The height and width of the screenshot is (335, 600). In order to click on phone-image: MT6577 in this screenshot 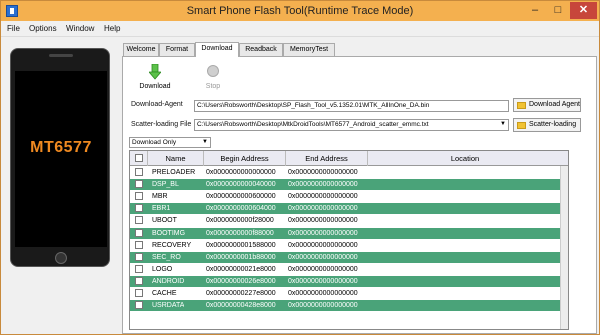, I will do `click(60, 157)`.